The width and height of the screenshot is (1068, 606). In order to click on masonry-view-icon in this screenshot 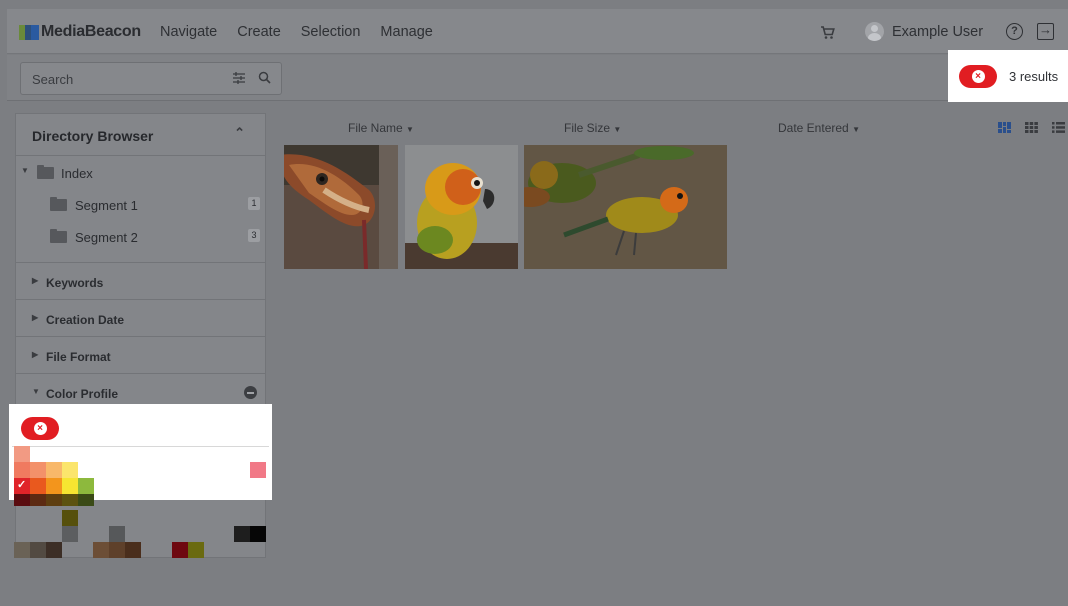, I will do `click(1004, 127)`.